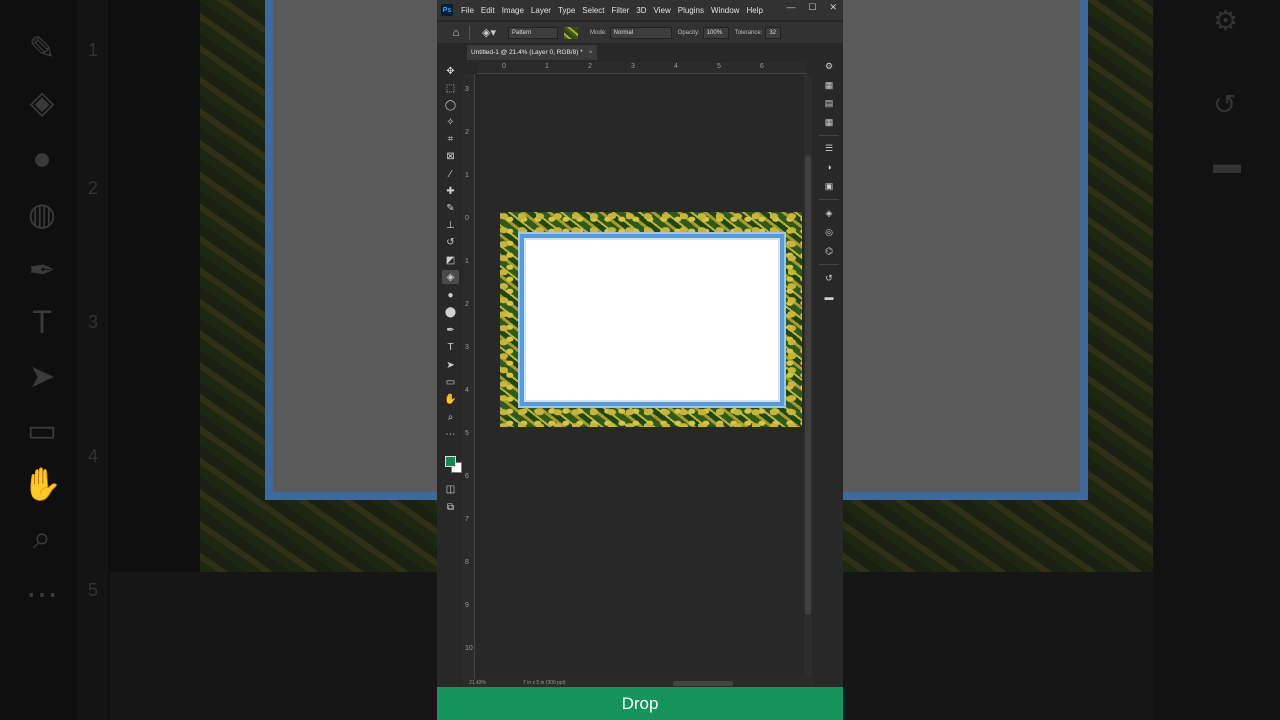 The height and width of the screenshot is (720, 1280). What do you see at coordinates (467, 519) in the screenshot?
I see `ruler-tick: 7` at bounding box center [467, 519].